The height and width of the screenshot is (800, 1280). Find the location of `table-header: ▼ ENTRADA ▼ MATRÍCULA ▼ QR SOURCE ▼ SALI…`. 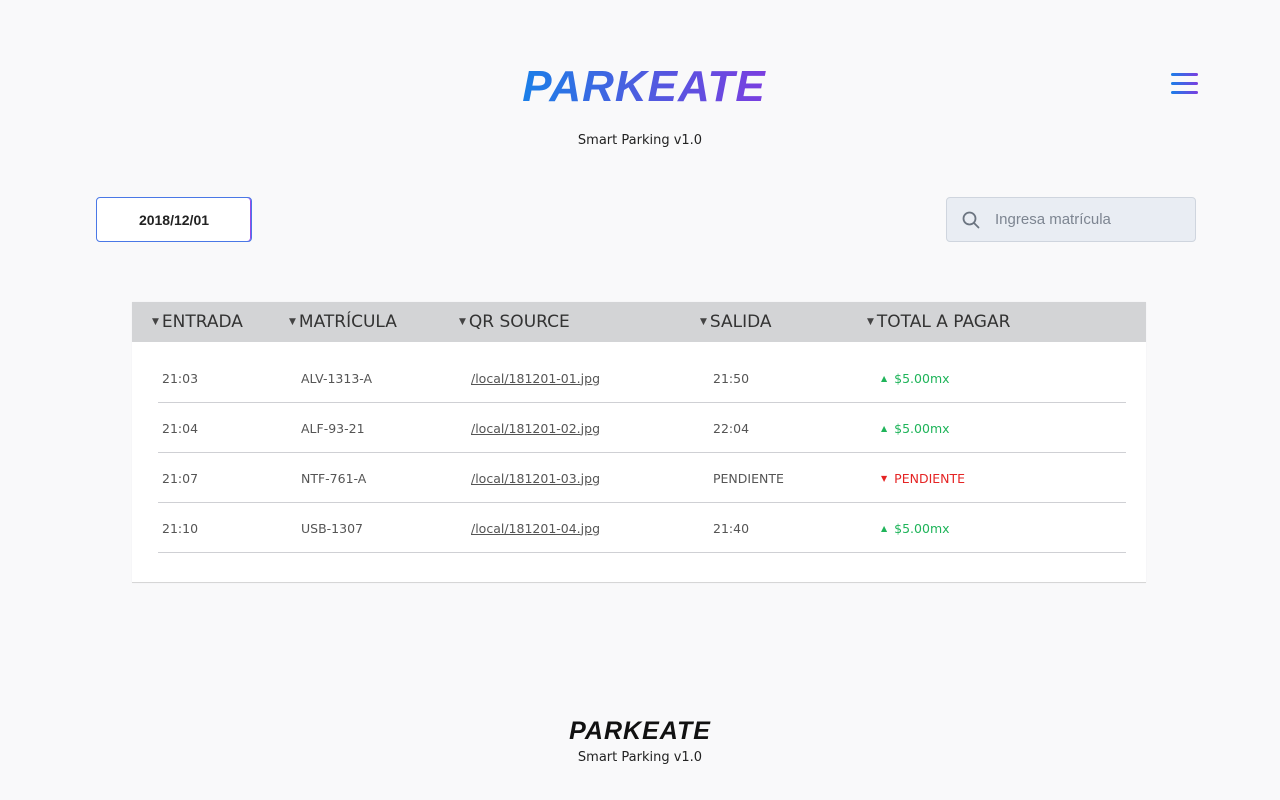

table-header: ▼ ENTRADA ▼ MATRÍCULA ▼ QR SOURCE ▼ SALI… is located at coordinates (639, 322).